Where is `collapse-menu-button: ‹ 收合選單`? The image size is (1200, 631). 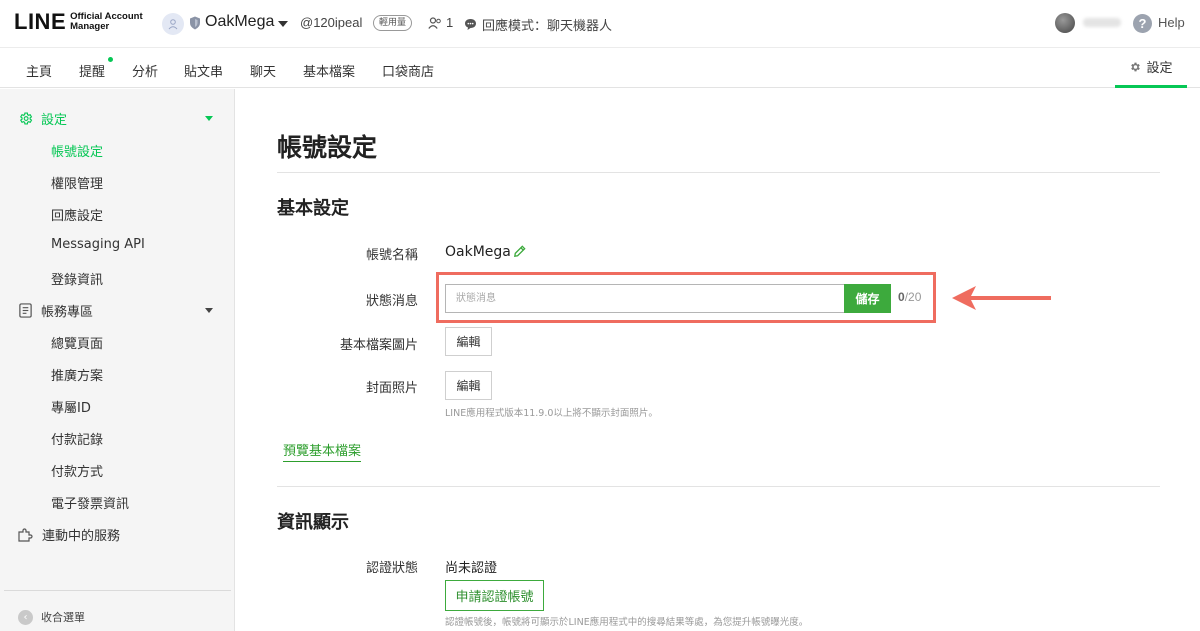
collapse-menu-button: ‹ 收合選單 is located at coordinates (51, 617).